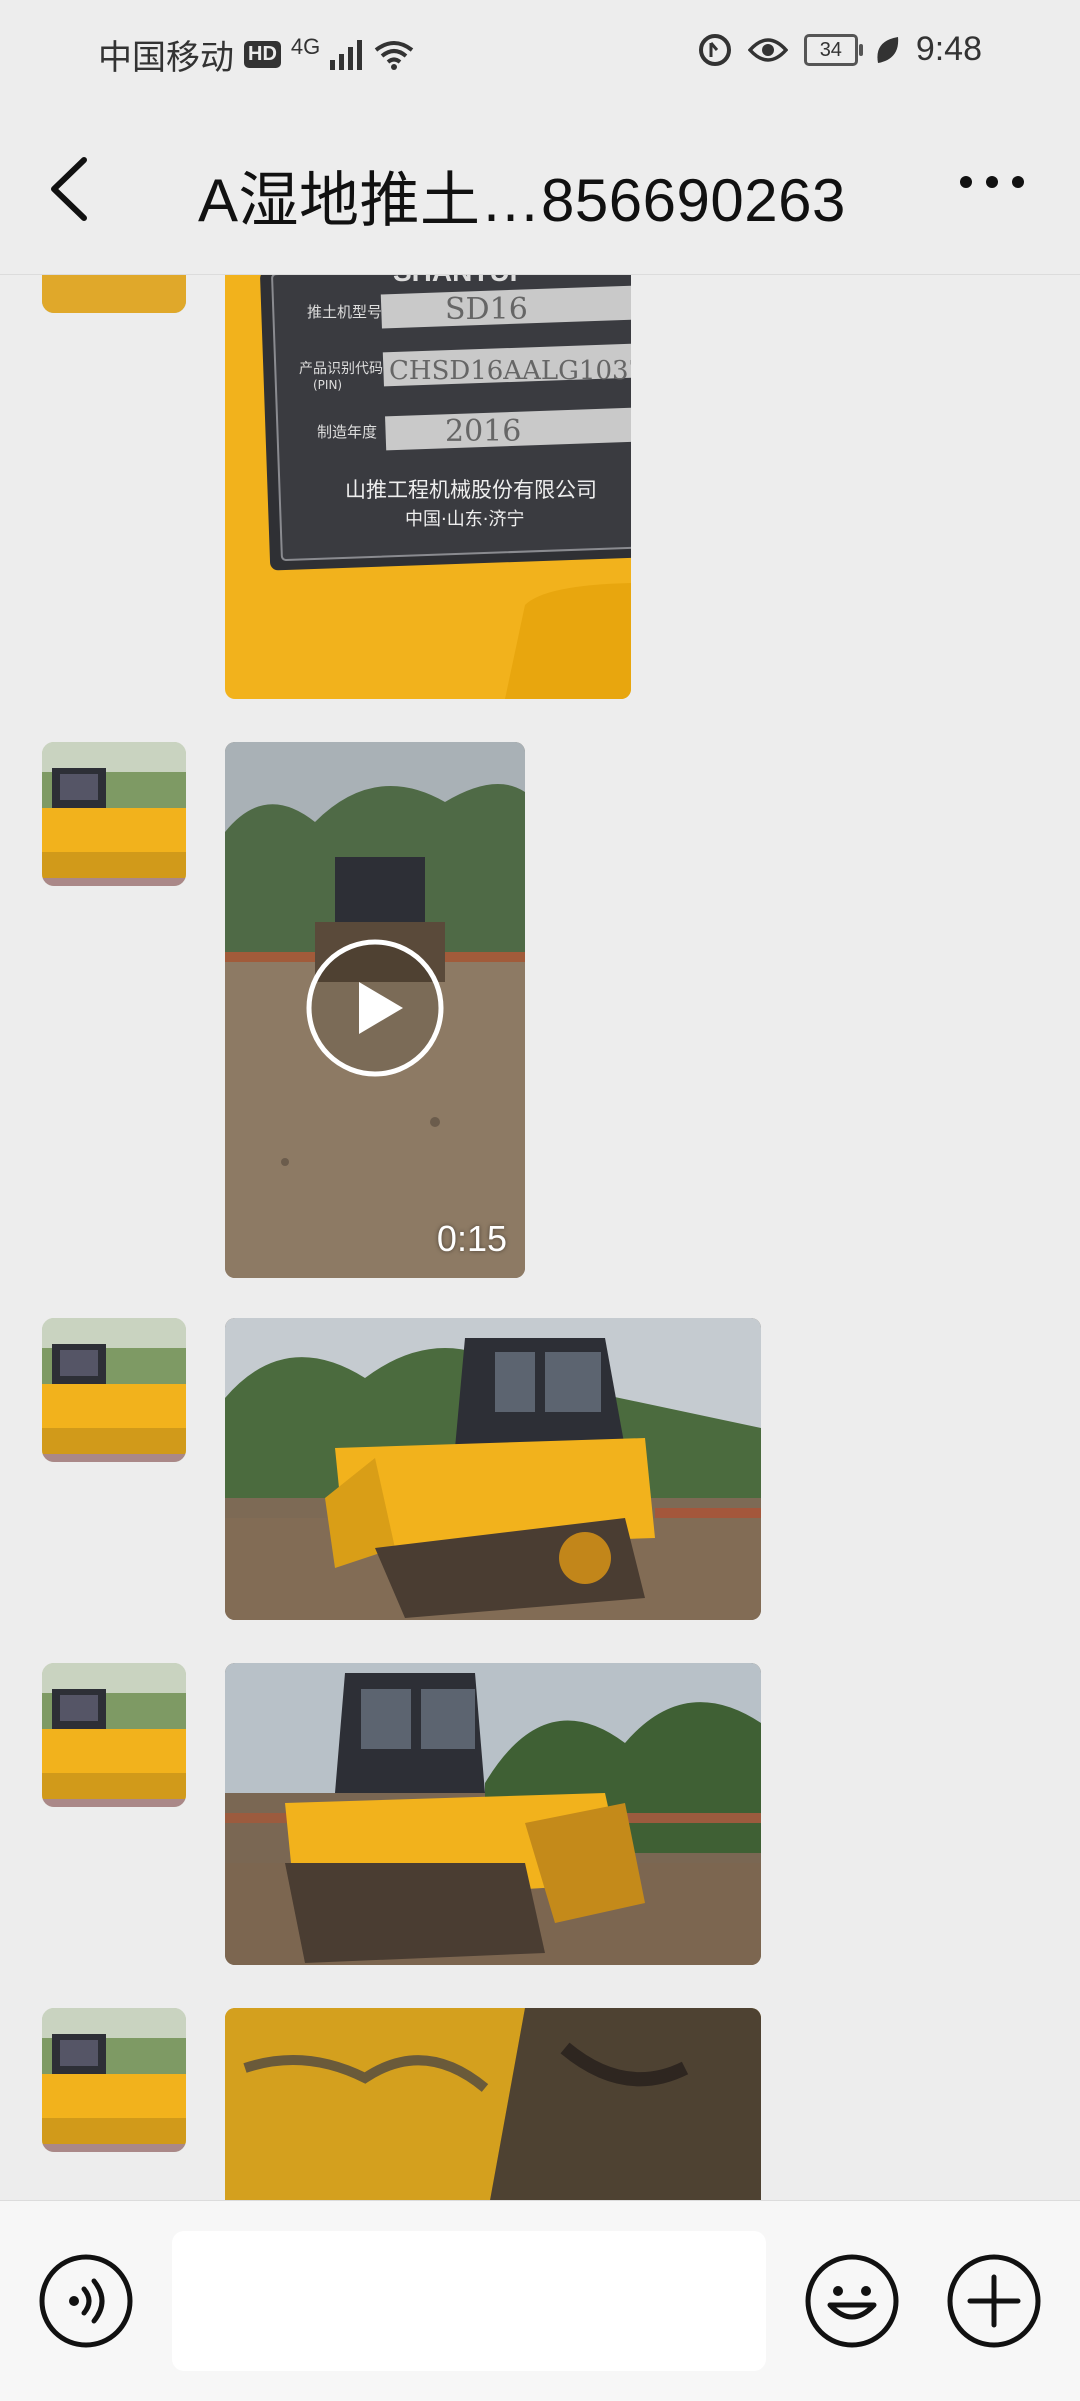 This screenshot has height=2401, width=1080. I want to click on voice-input-icon, so click(86, 2301).